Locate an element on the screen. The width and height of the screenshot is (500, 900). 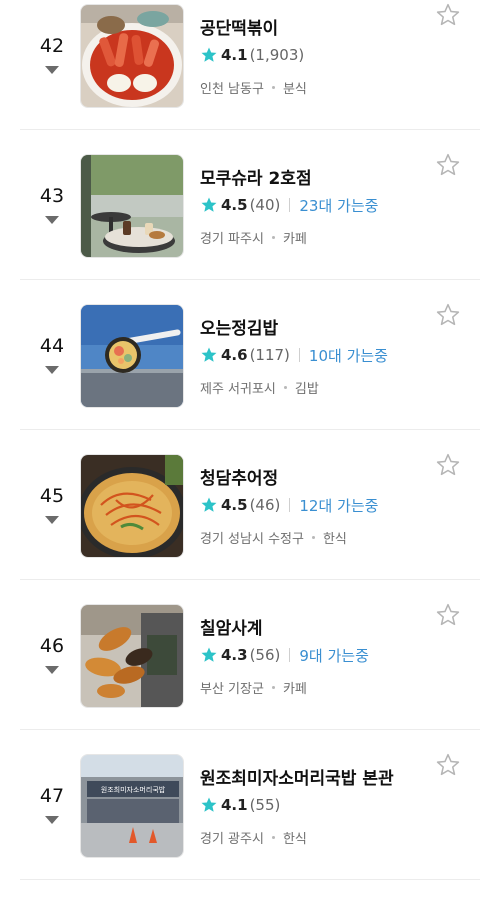
rating-row: 4.1 (1,903) is located at coordinates (252, 55).